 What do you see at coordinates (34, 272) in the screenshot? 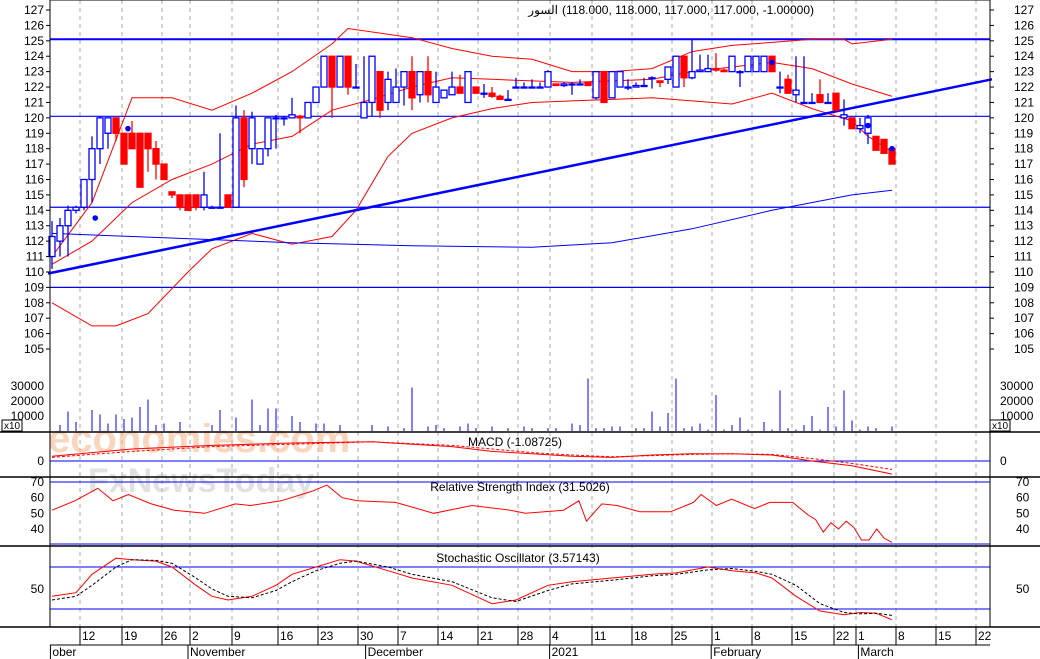
I see `y-tick-label-left: 110` at bounding box center [34, 272].